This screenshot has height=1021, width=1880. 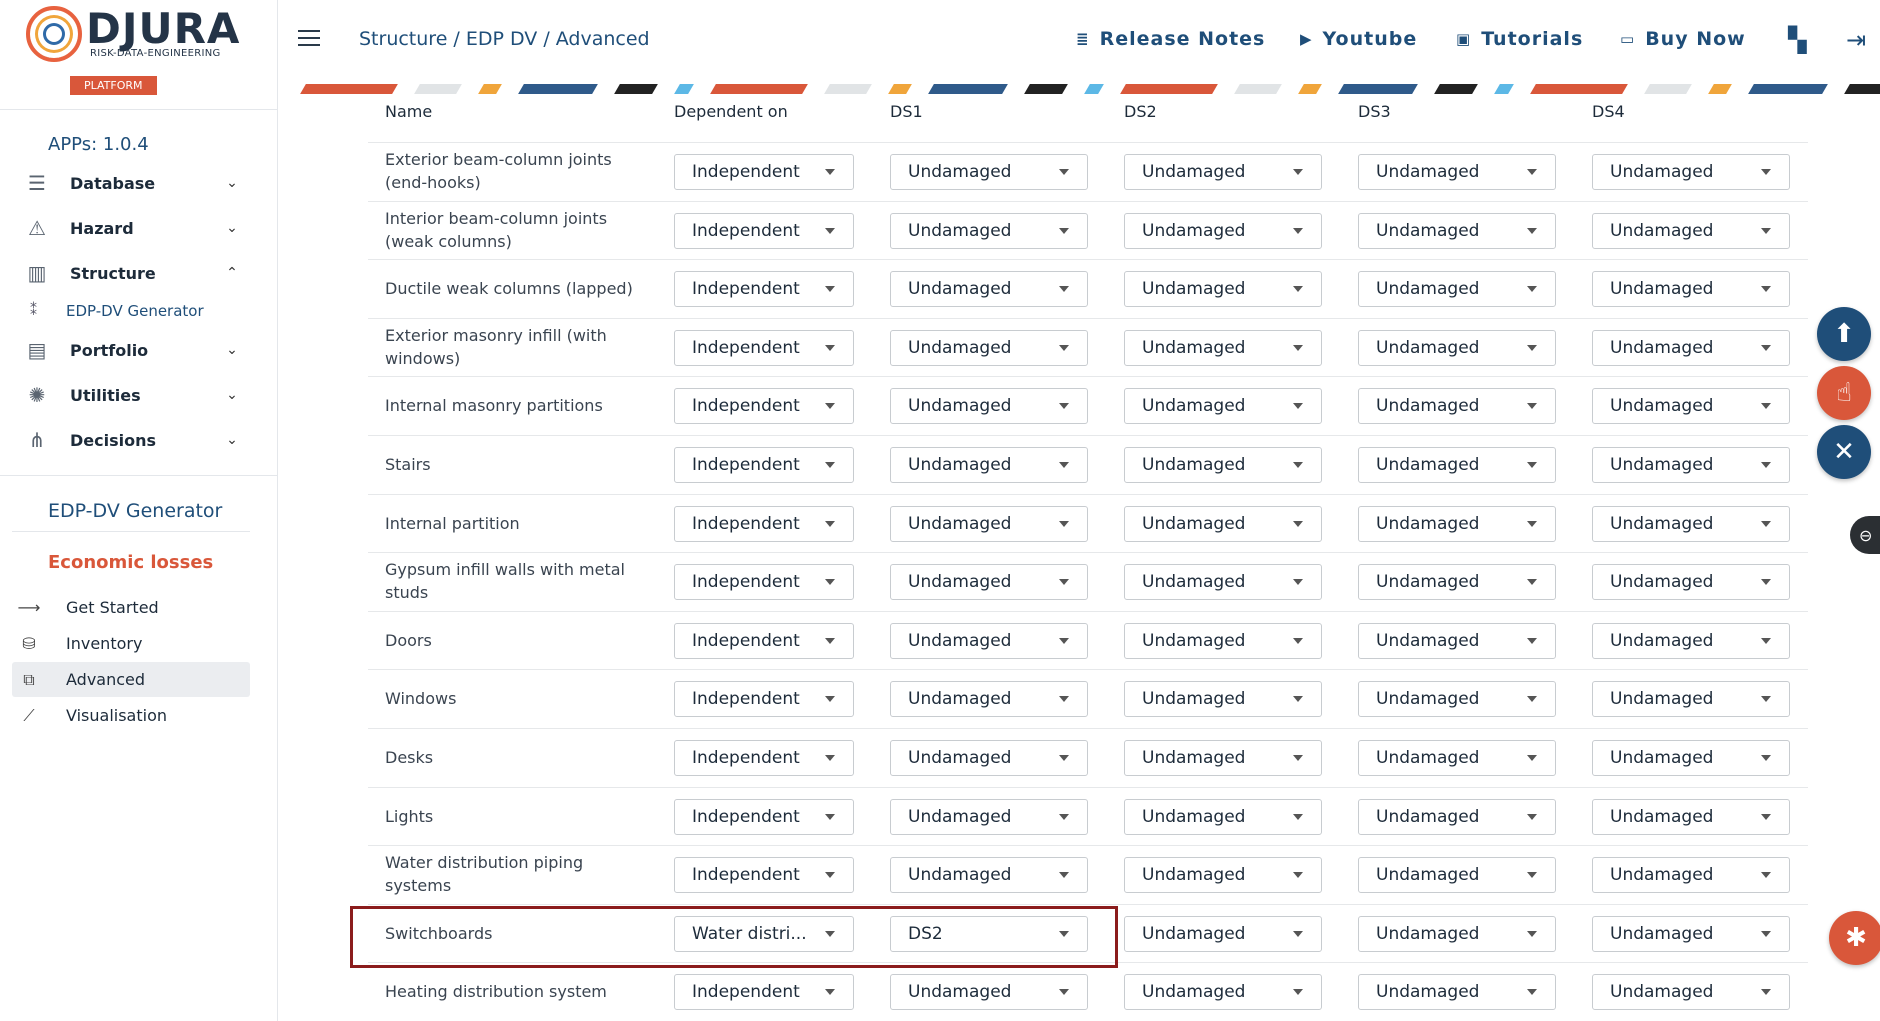 I want to click on menu-item-get-started: ⟶ Get Started, so click(x=131, y=607).